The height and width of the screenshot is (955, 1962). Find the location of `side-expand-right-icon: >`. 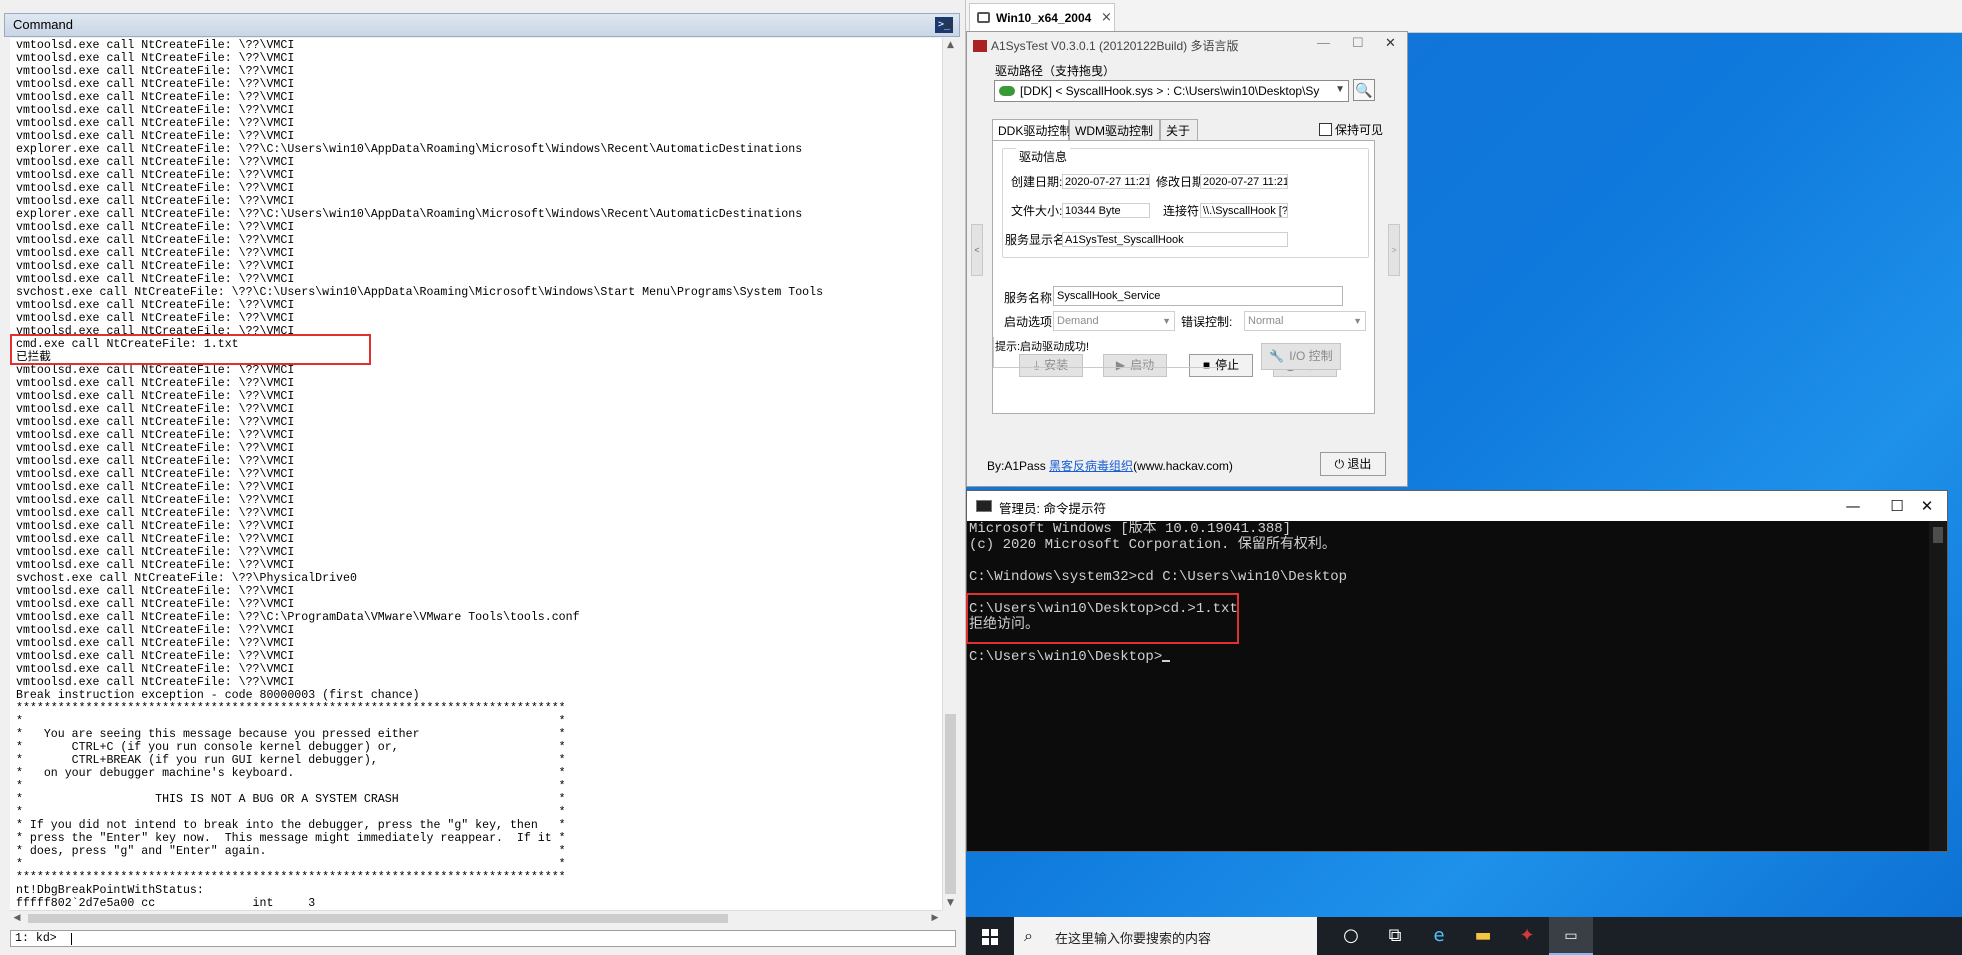

side-expand-right-icon: > is located at coordinates (1394, 250).